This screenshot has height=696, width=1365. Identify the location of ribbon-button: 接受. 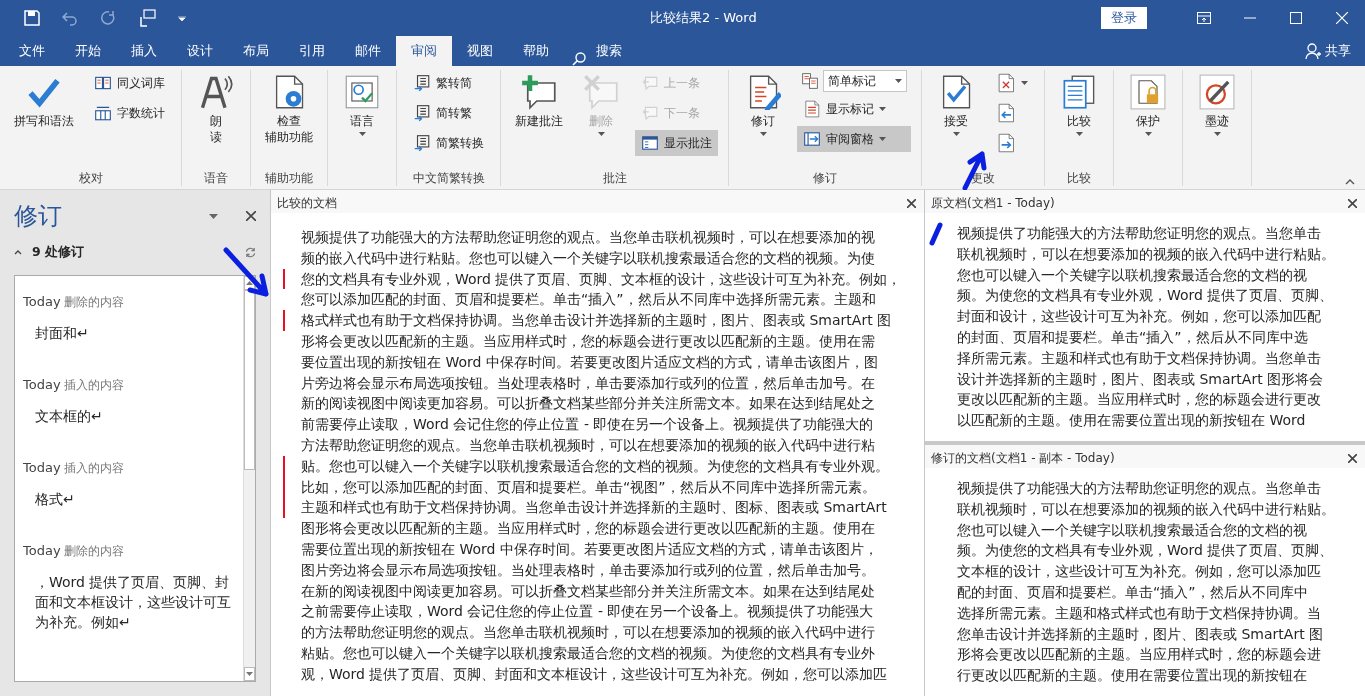
(956, 105).